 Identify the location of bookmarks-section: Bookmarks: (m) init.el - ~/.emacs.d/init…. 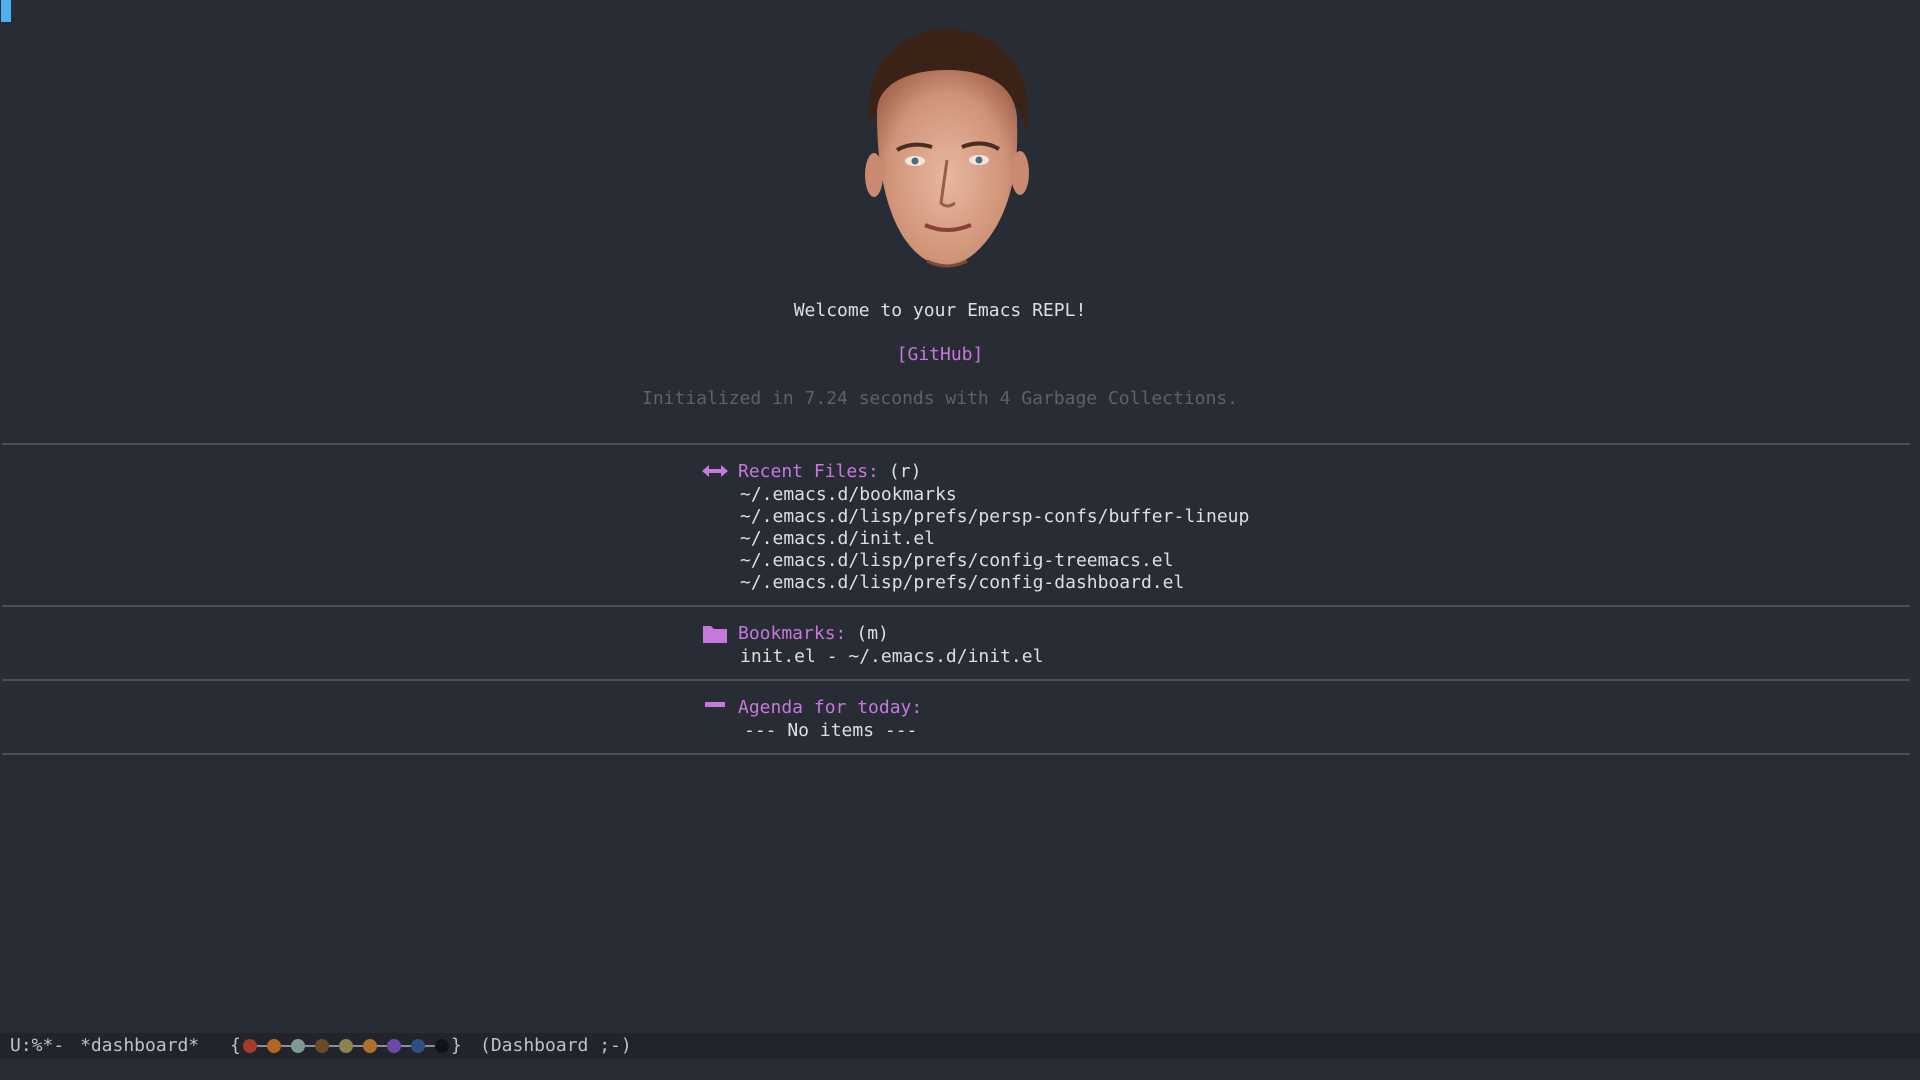
(871, 645).